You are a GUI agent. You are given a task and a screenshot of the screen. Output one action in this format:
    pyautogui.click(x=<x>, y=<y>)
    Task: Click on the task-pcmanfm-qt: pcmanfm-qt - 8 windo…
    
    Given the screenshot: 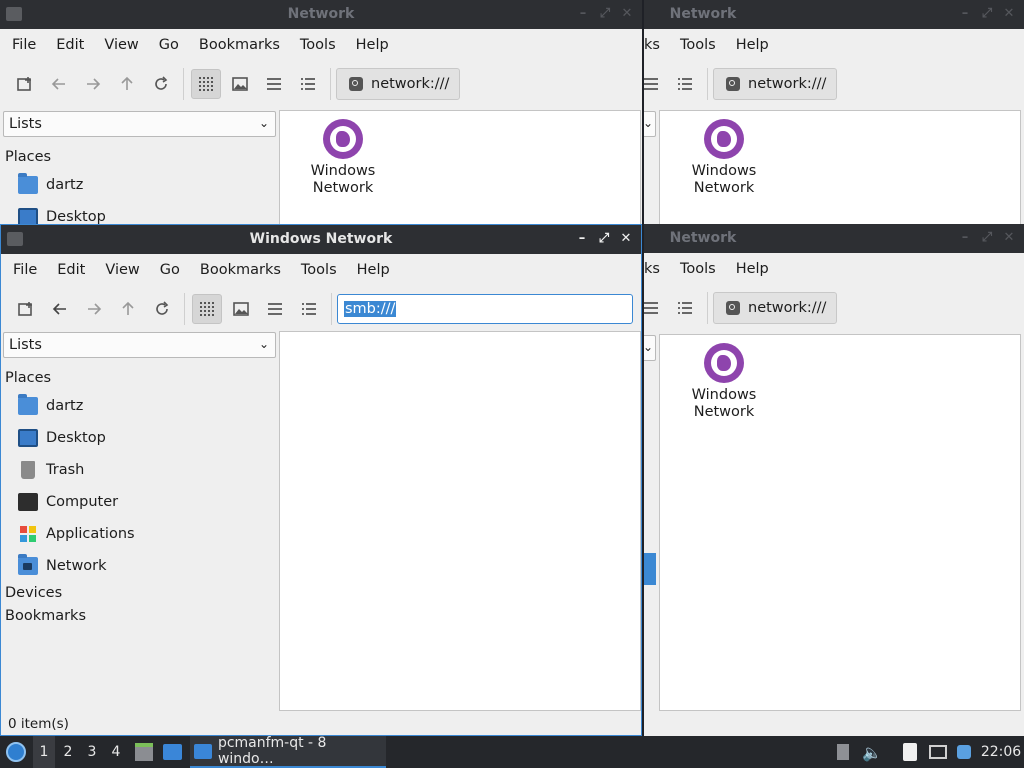 What is the action you would take?
    pyautogui.click(x=288, y=751)
    